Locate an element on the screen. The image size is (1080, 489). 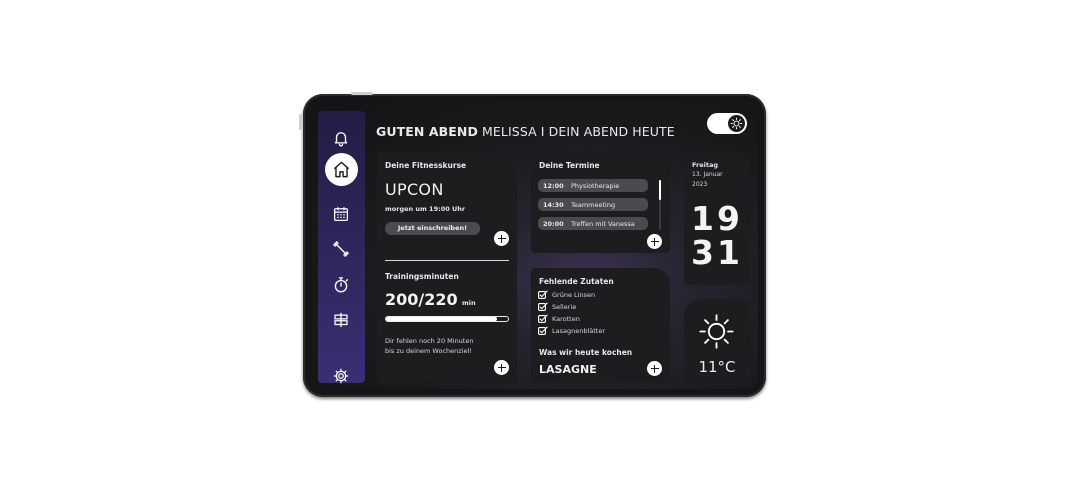
appointment-time: 12:00 is located at coordinates (553, 185).